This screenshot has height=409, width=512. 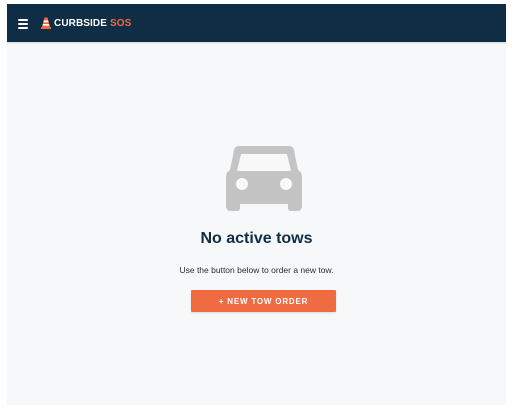 What do you see at coordinates (256, 23) in the screenshot?
I see `top-app-bar: CURBSIDE SOS` at bounding box center [256, 23].